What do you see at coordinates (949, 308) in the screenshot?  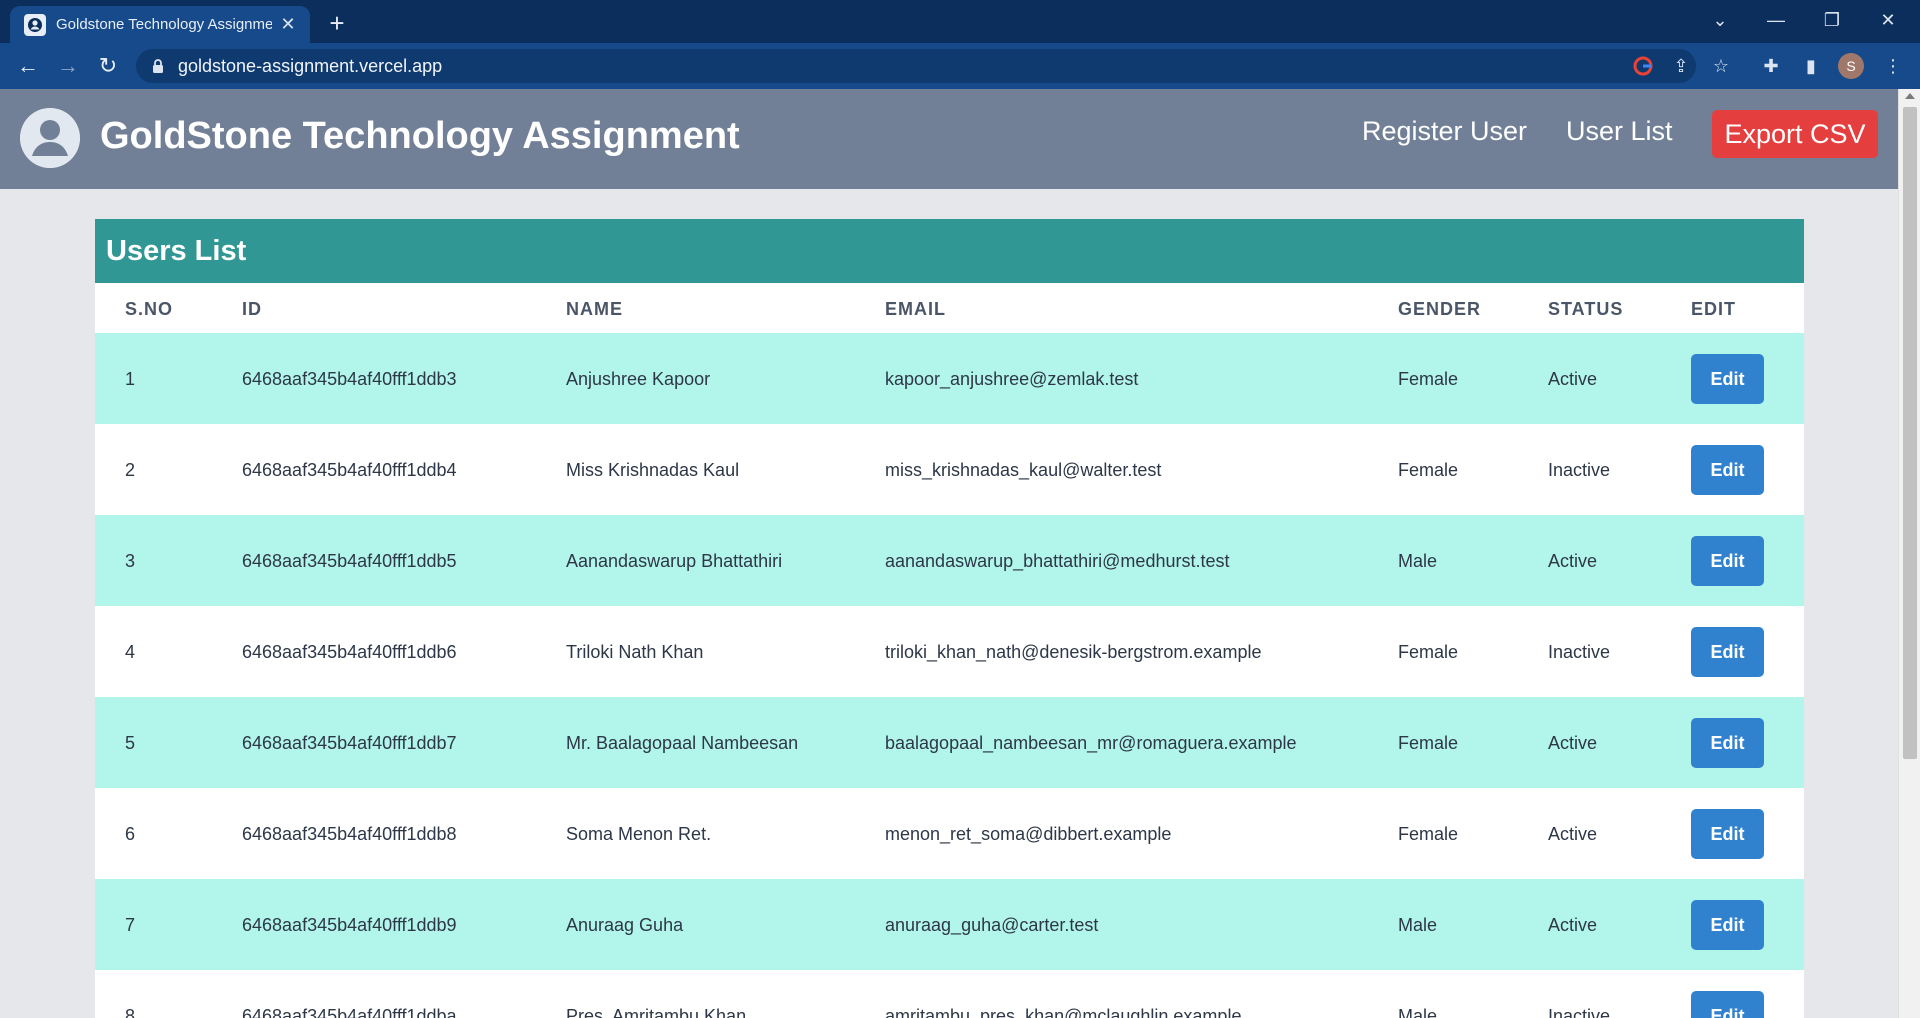 I see `table-header: S.NO ID NAME EMAIL GENDER STATUS EDIT` at bounding box center [949, 308].